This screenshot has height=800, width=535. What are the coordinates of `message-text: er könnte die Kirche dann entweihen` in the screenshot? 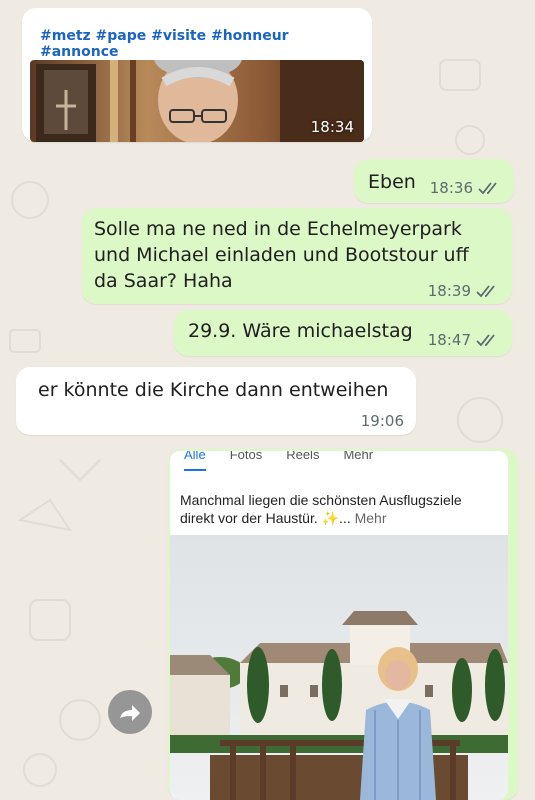 It's located at (213, 390).